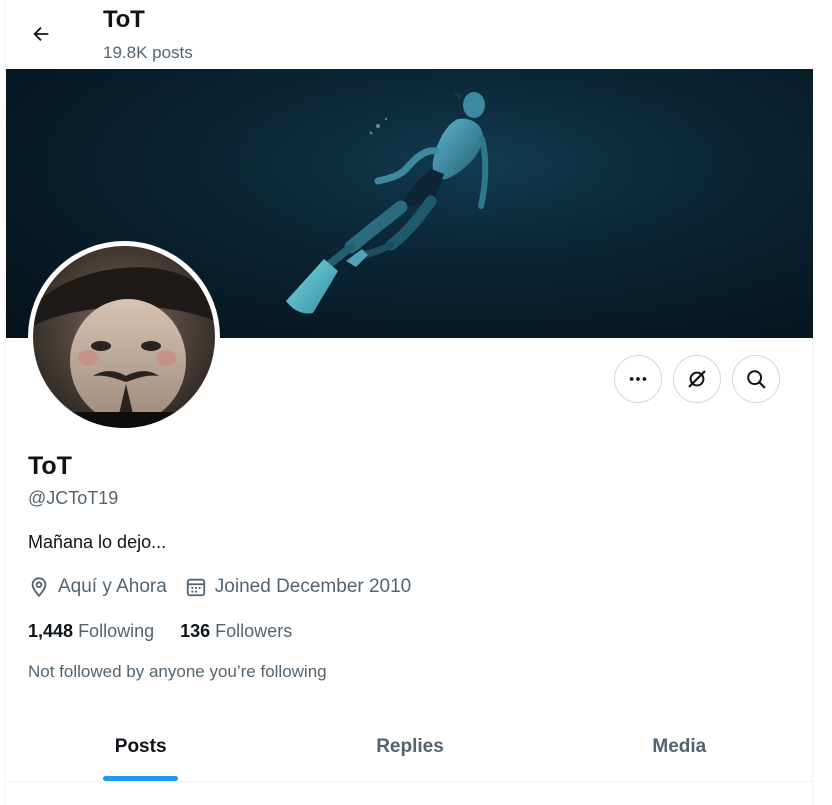 This screenshot has height=805, width=832. I want to click on more-dots-icon, so click(638, 379).